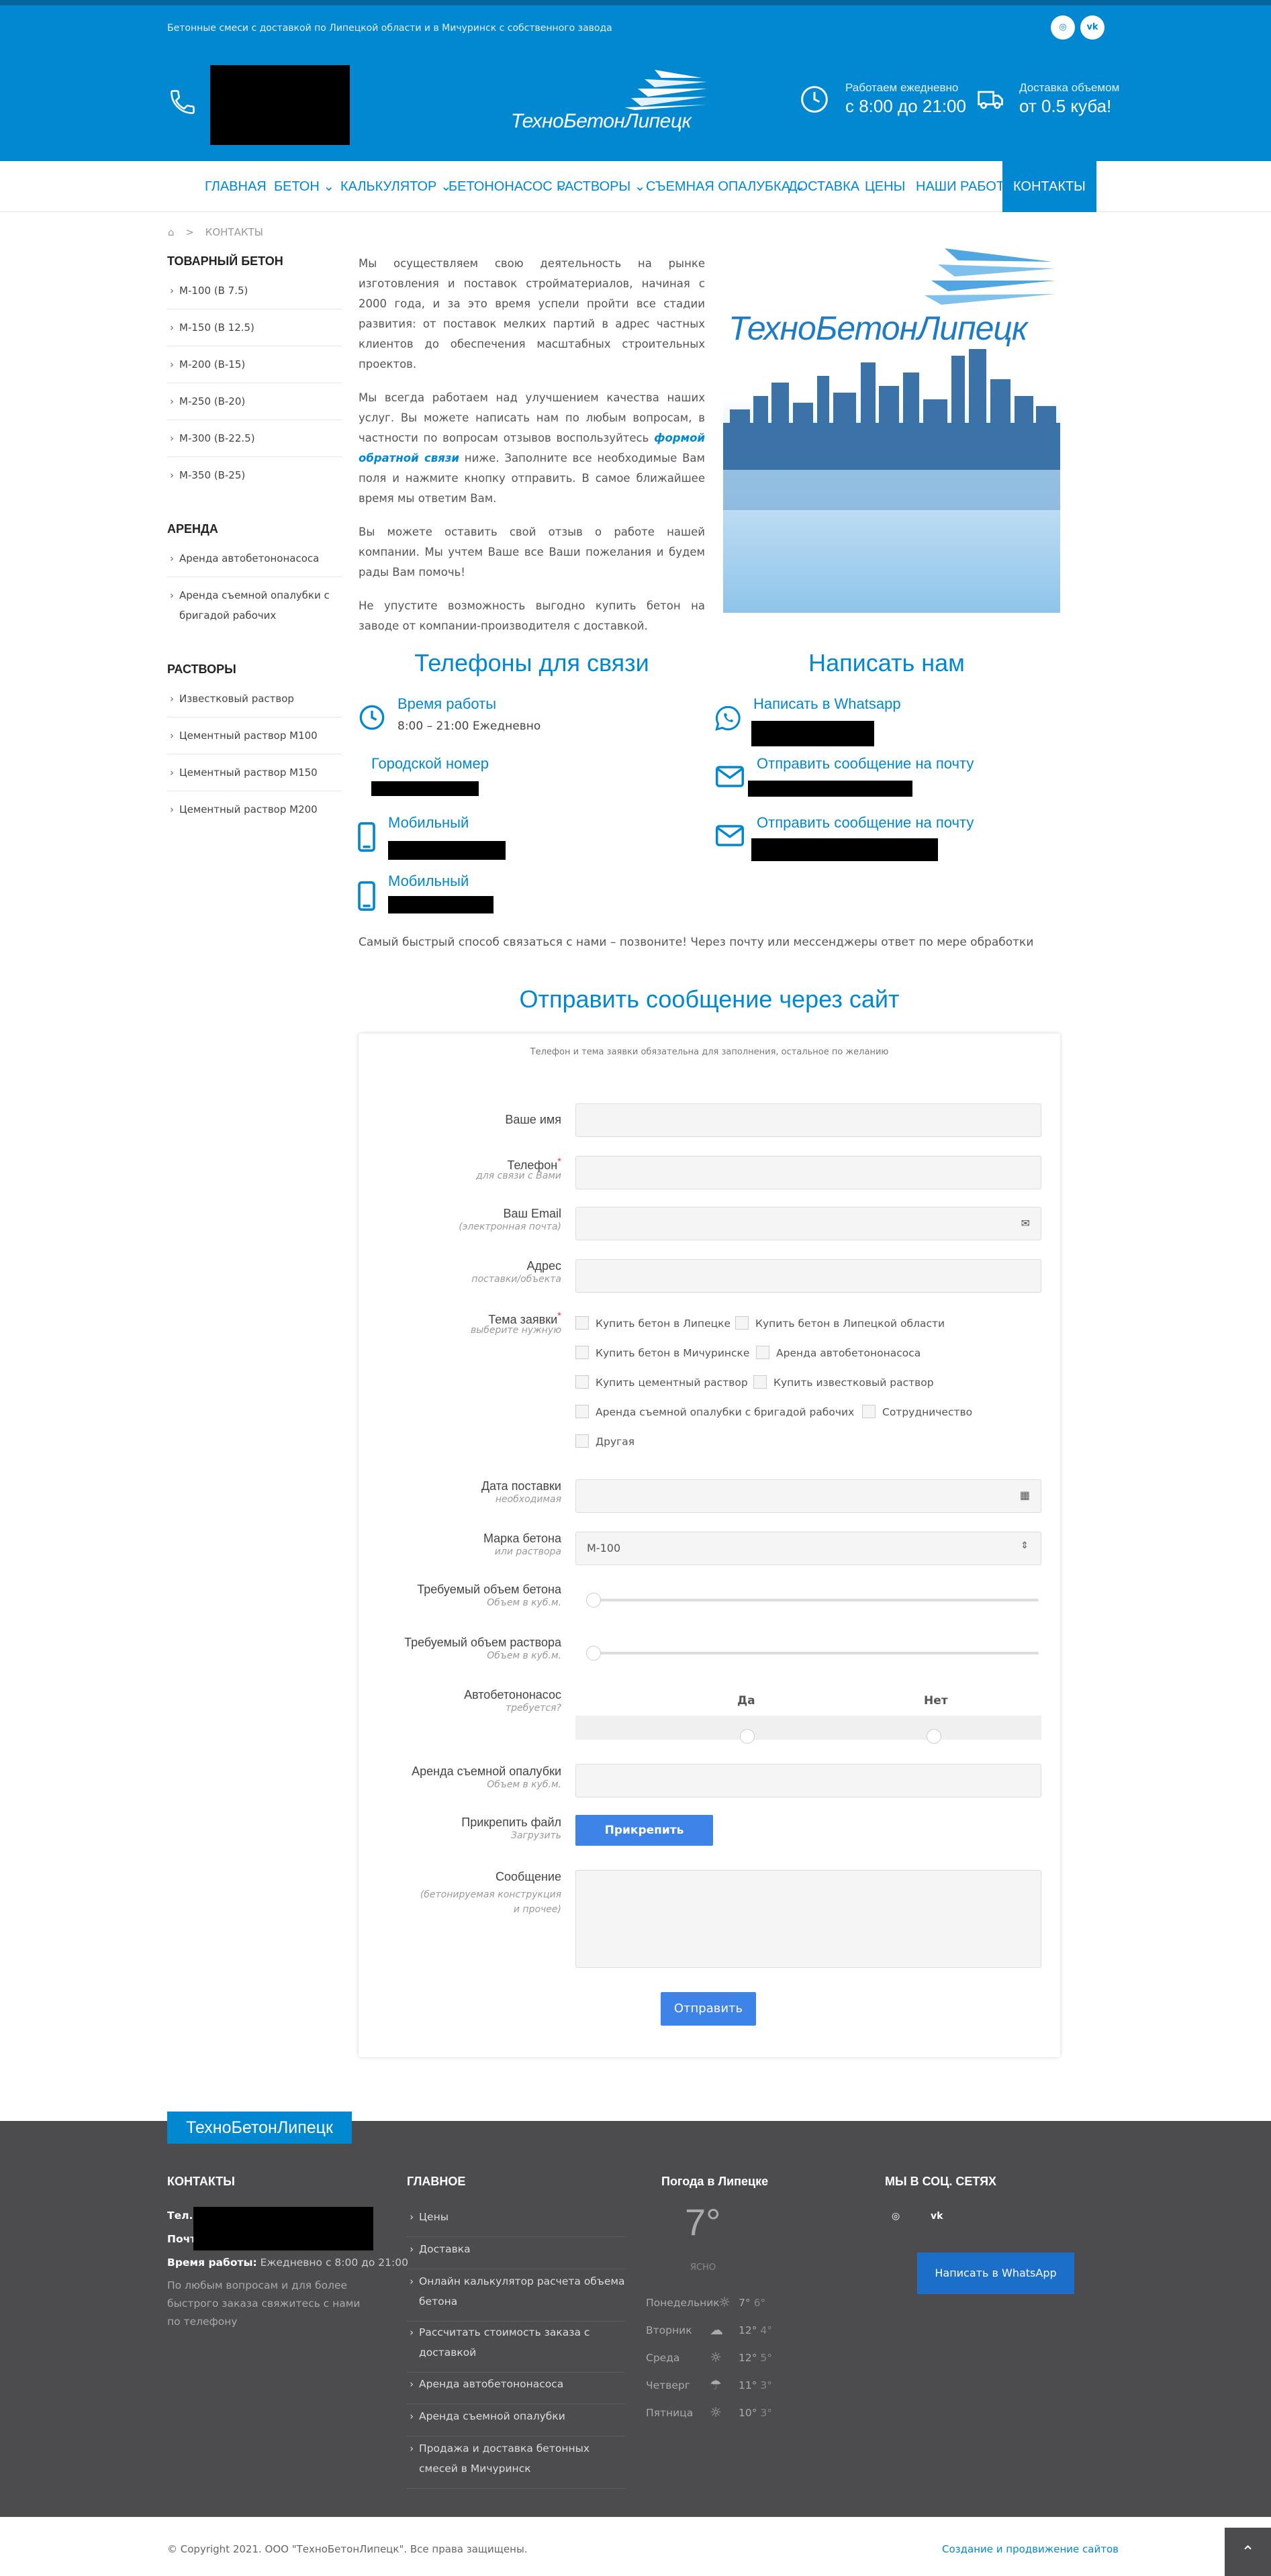 This screenshot has height=2576, width=1271. Describe the element at coordinates (747, 1736) in the screenshot. I see `pump-yes-radio` at that location.